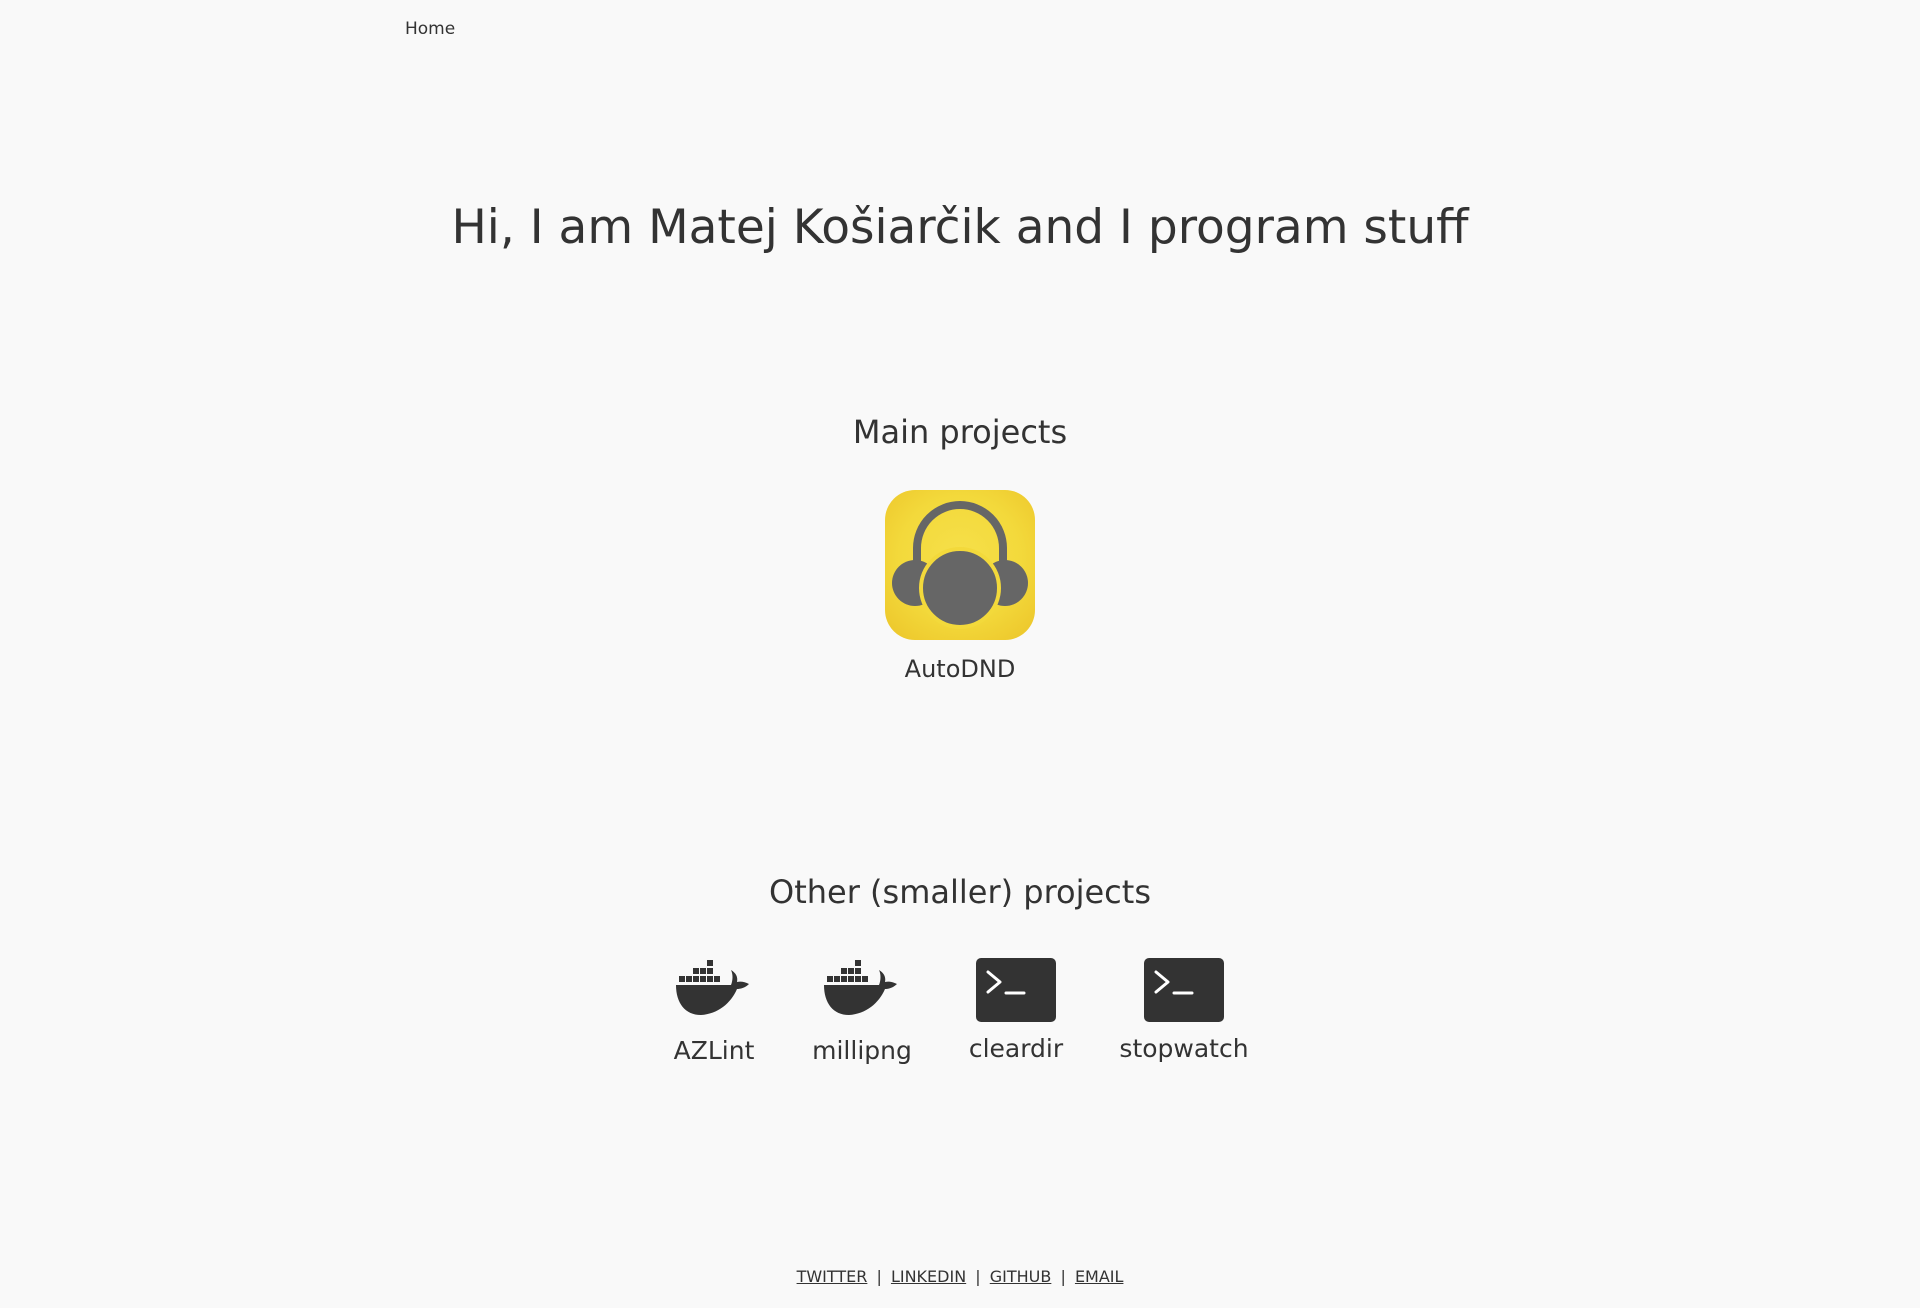  I want to click on project-label: AutoDND, so click(960, 669).